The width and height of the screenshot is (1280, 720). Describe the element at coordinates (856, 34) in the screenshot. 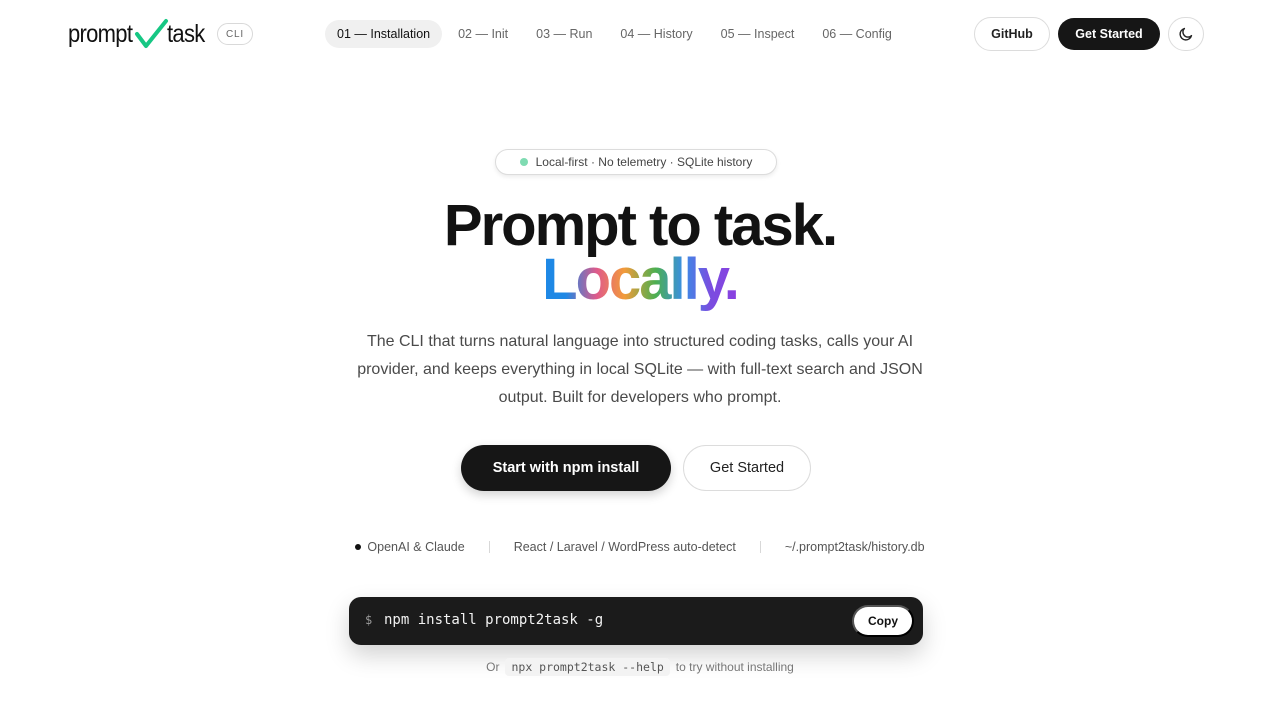

I see `nav-item-config: 06 — Config` at that location.